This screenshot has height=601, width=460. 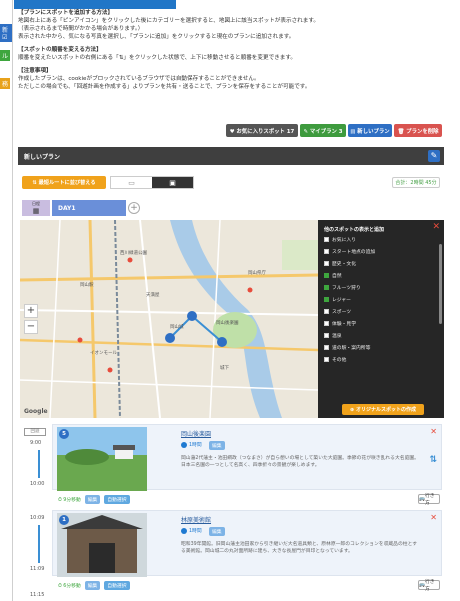 I want to click on category-item: レジャー, so click(x=337, y=299).